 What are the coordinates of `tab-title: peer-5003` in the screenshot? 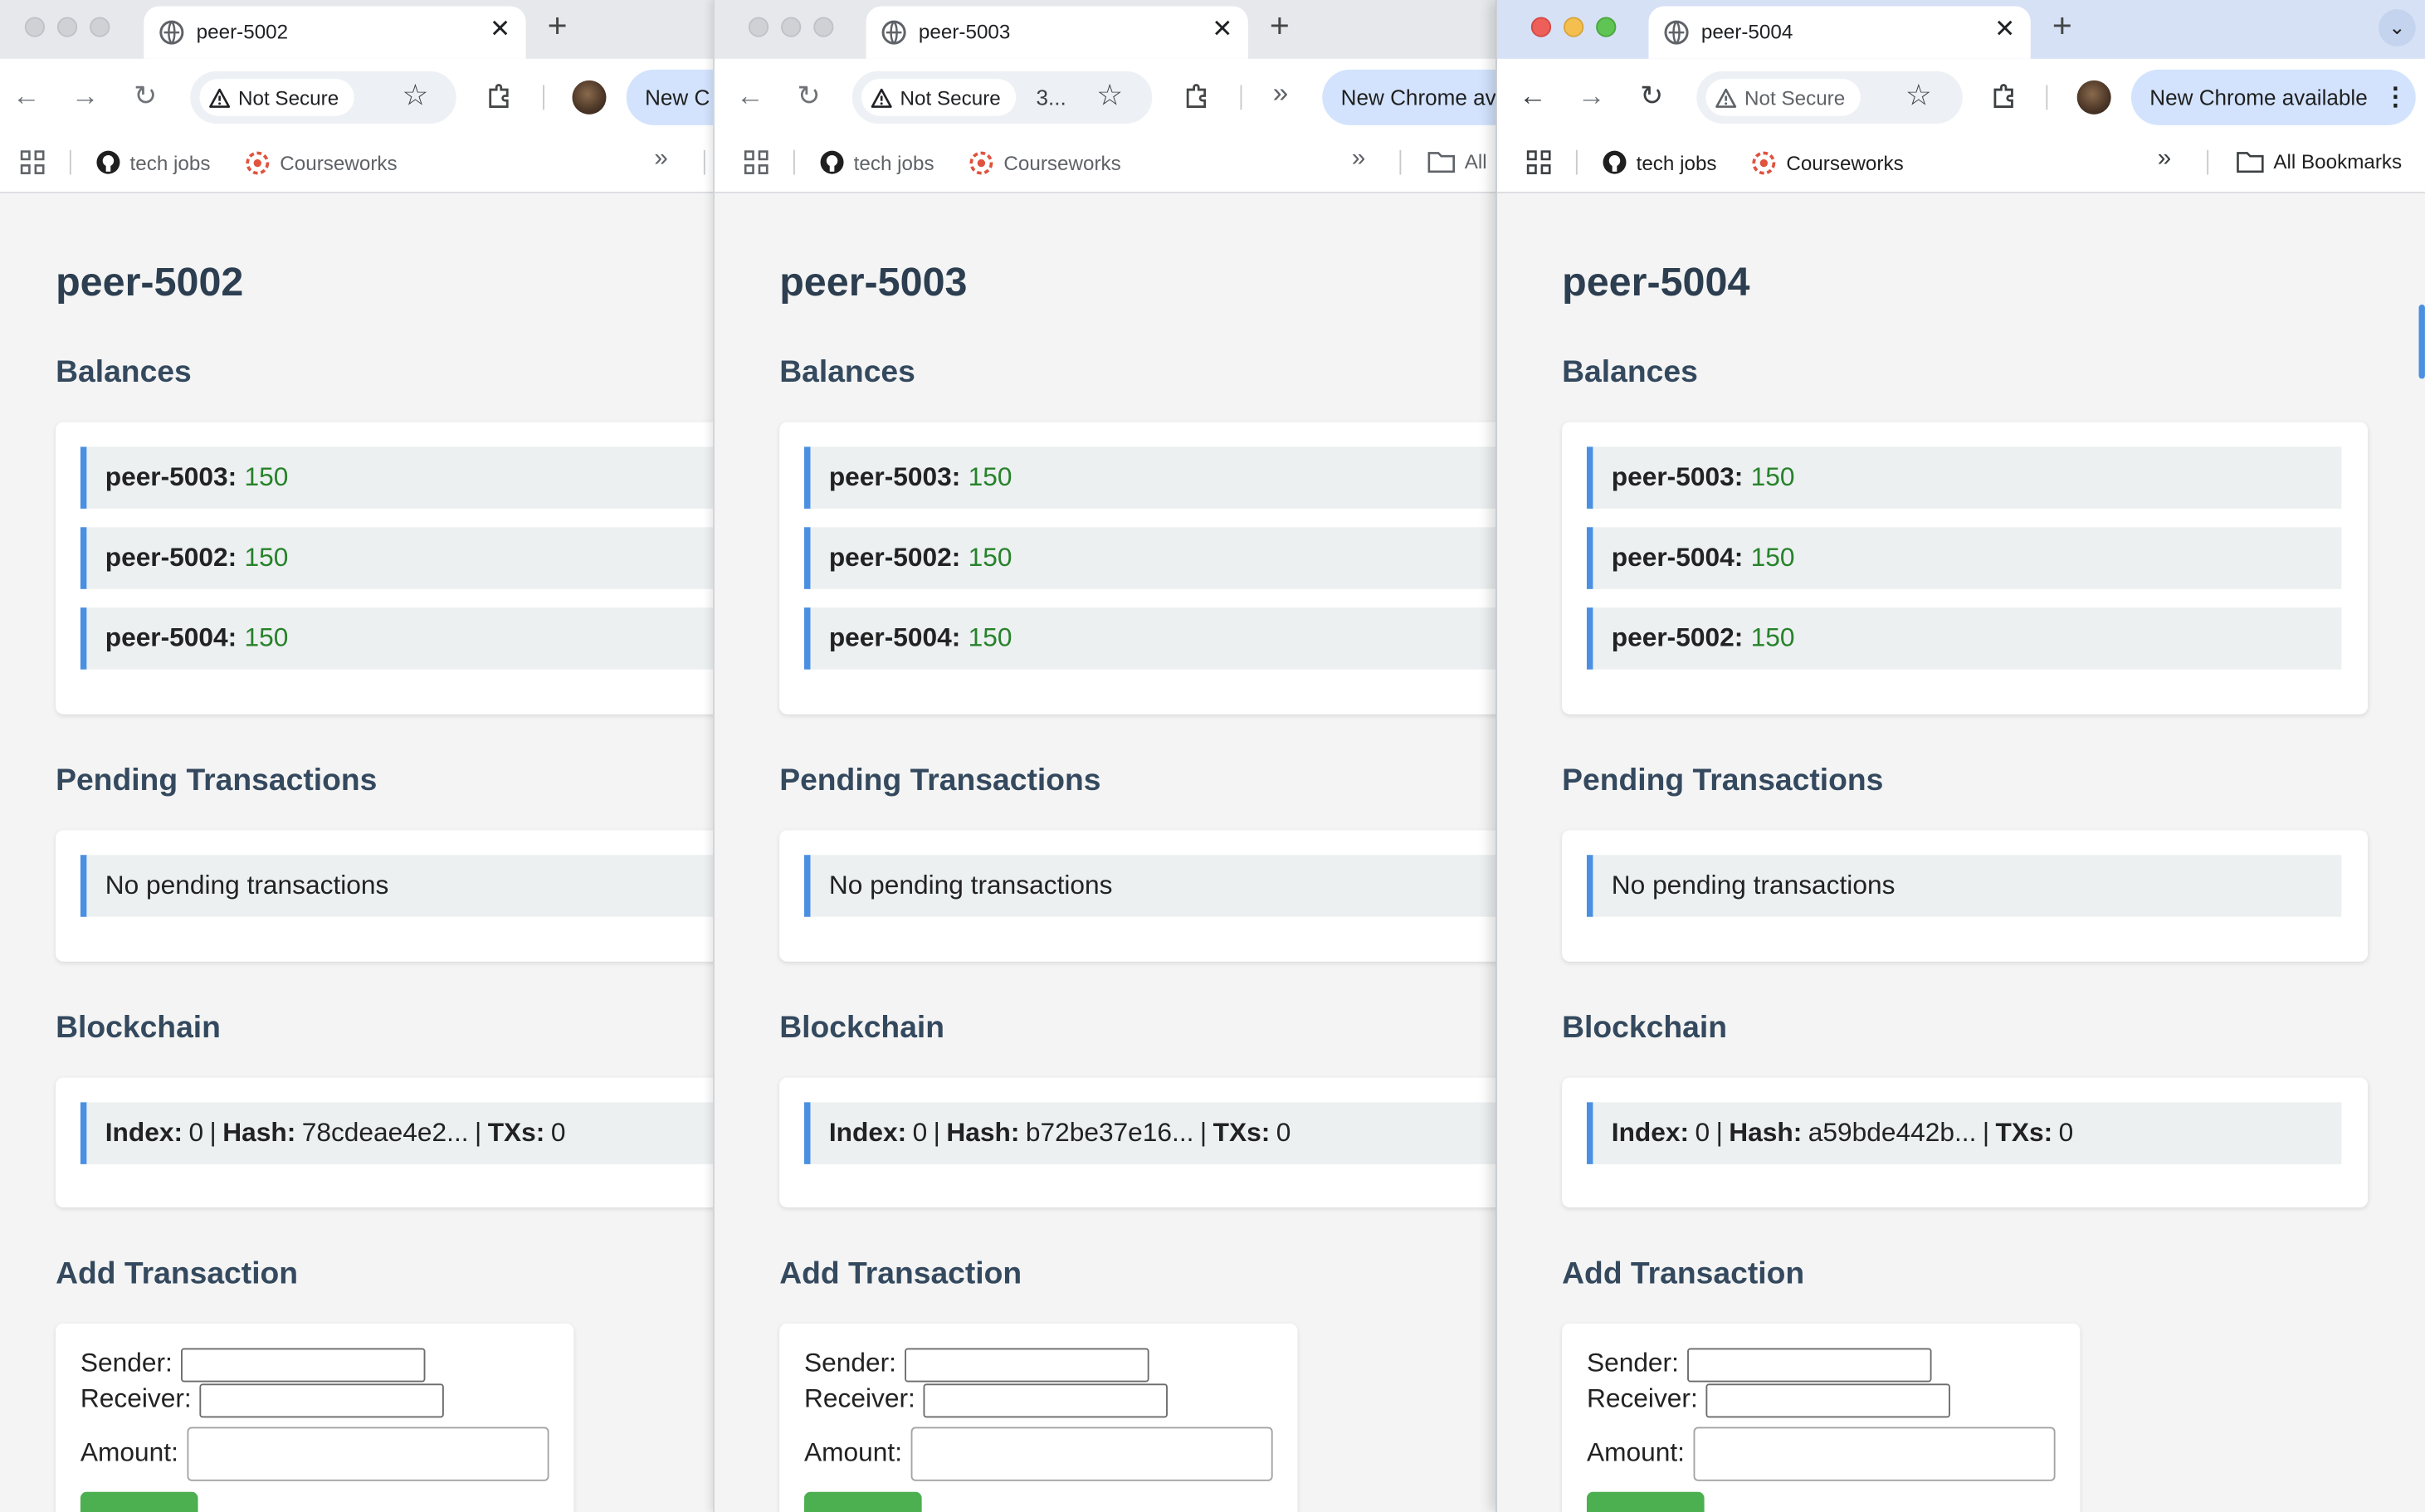 It's located at (964, 32).